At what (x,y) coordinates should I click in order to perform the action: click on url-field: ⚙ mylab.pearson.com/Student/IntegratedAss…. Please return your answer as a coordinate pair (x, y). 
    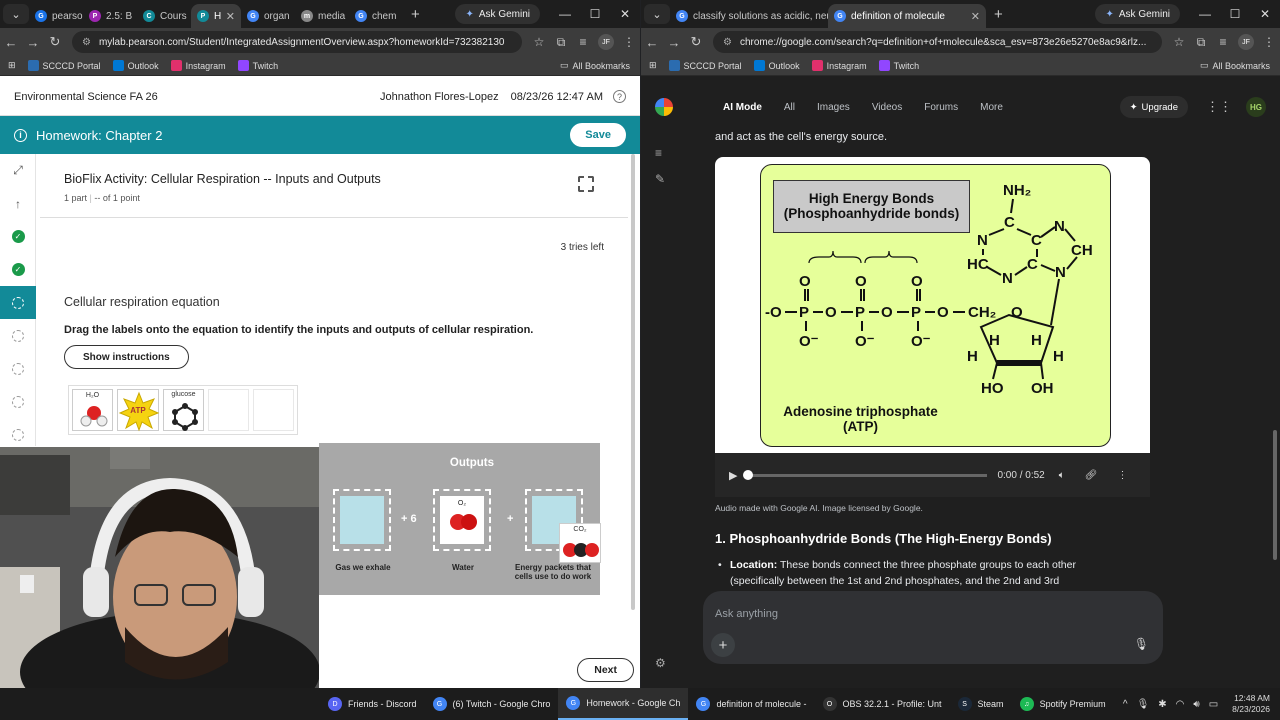
    Looking at the image, I should click on (297, 42).